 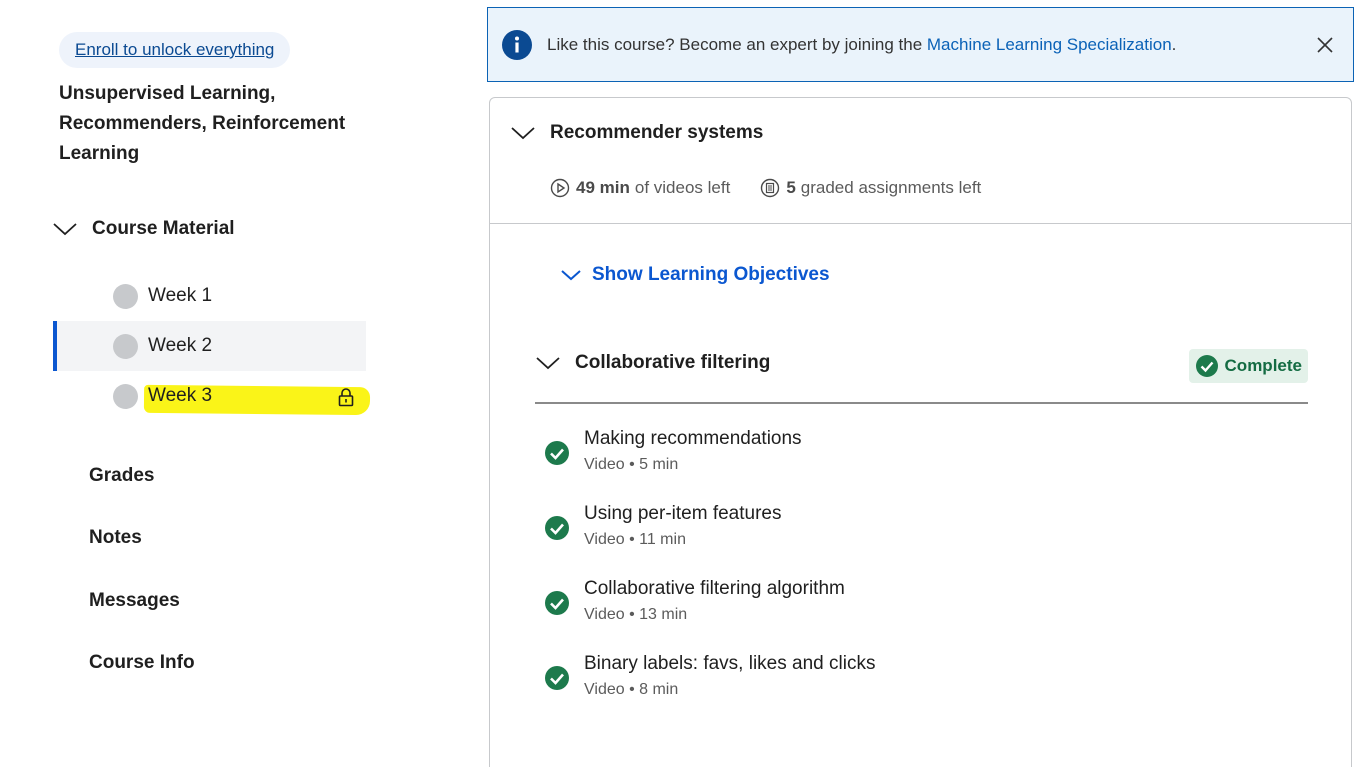 What do you see at coordinates (894, 530) in the screenshot?
I see `lesson-item: Using per-item features Video • 11 min` at bounding box center [894, 530].